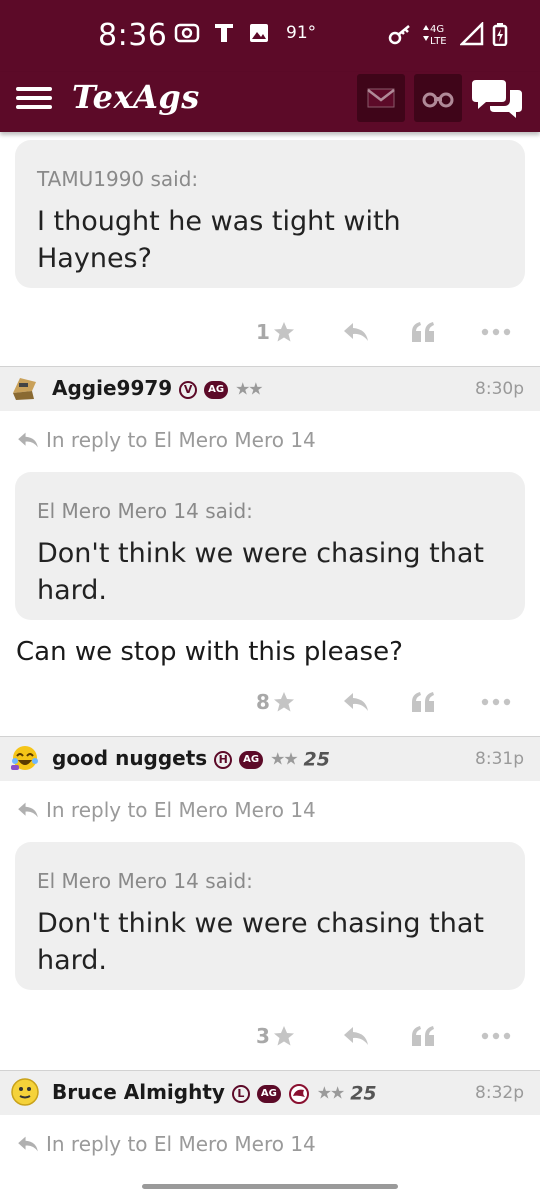 The width and height of the screenshot is (540, 1200). I want to click on username: good nuggets H AG ★★ 25, so click(191, 758).